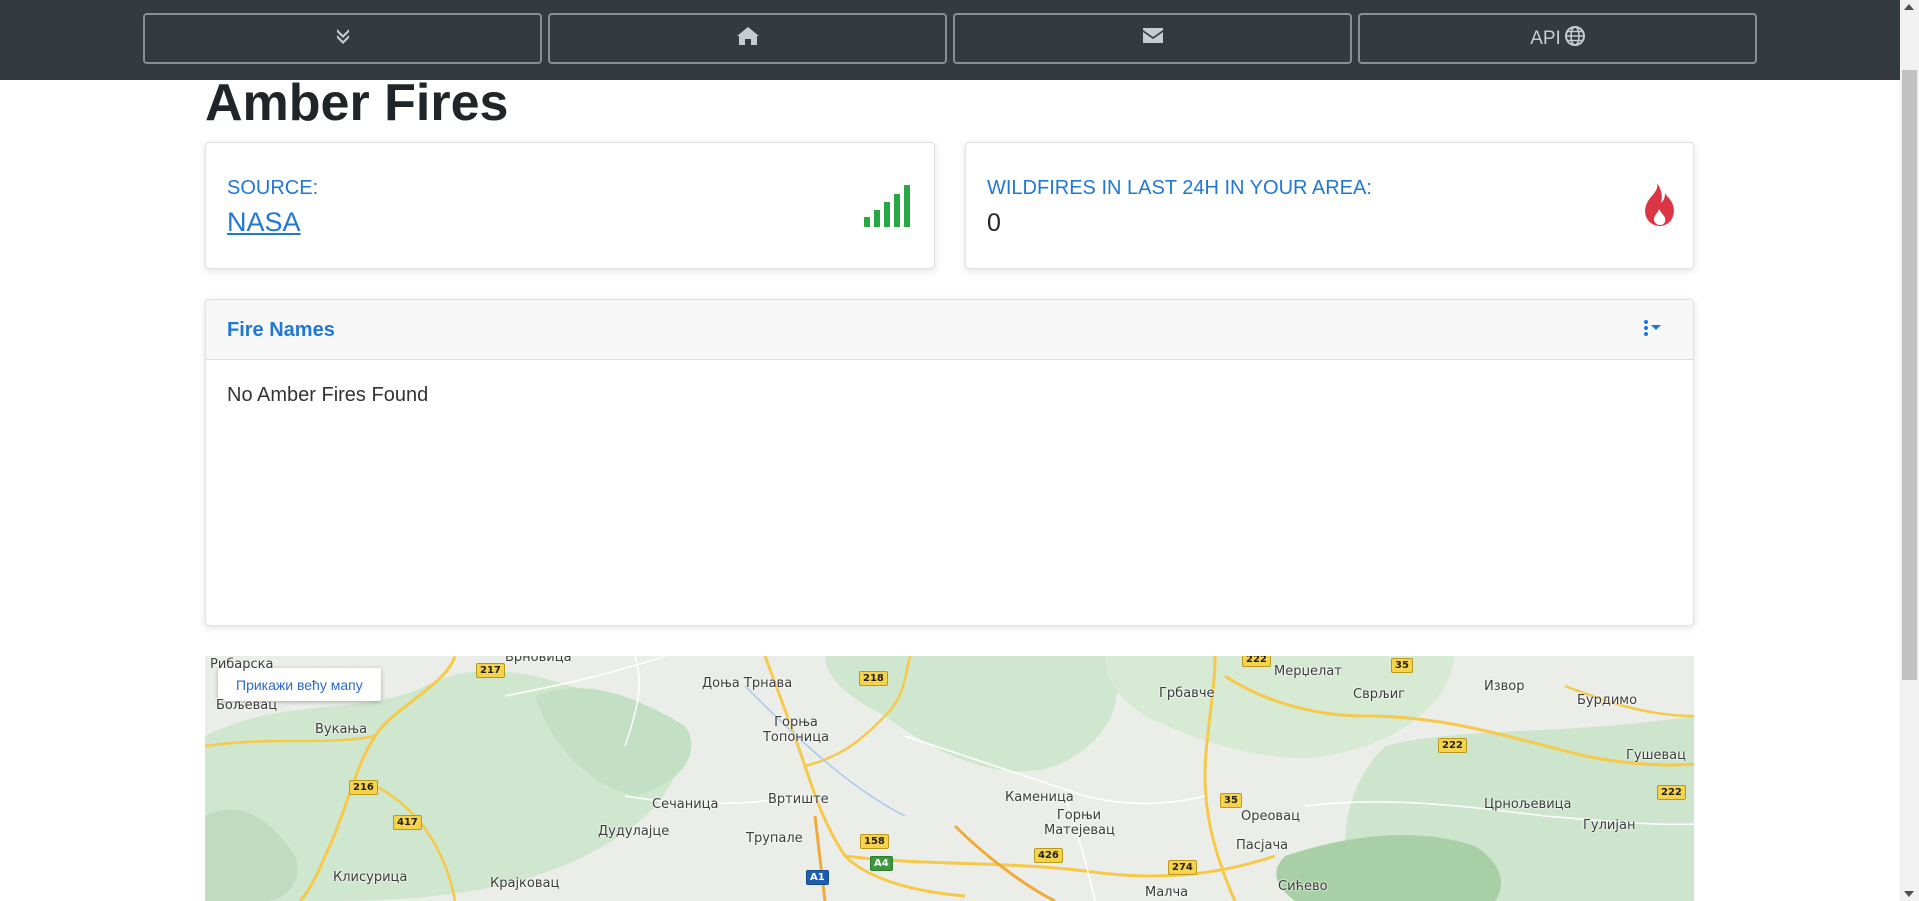 This screenshot has height=901, width=1919. What do you see at coordinates (1270, 816) in the screenshot?
I see `map-place-label: Ореовац` at bounding box center [1270, 816].